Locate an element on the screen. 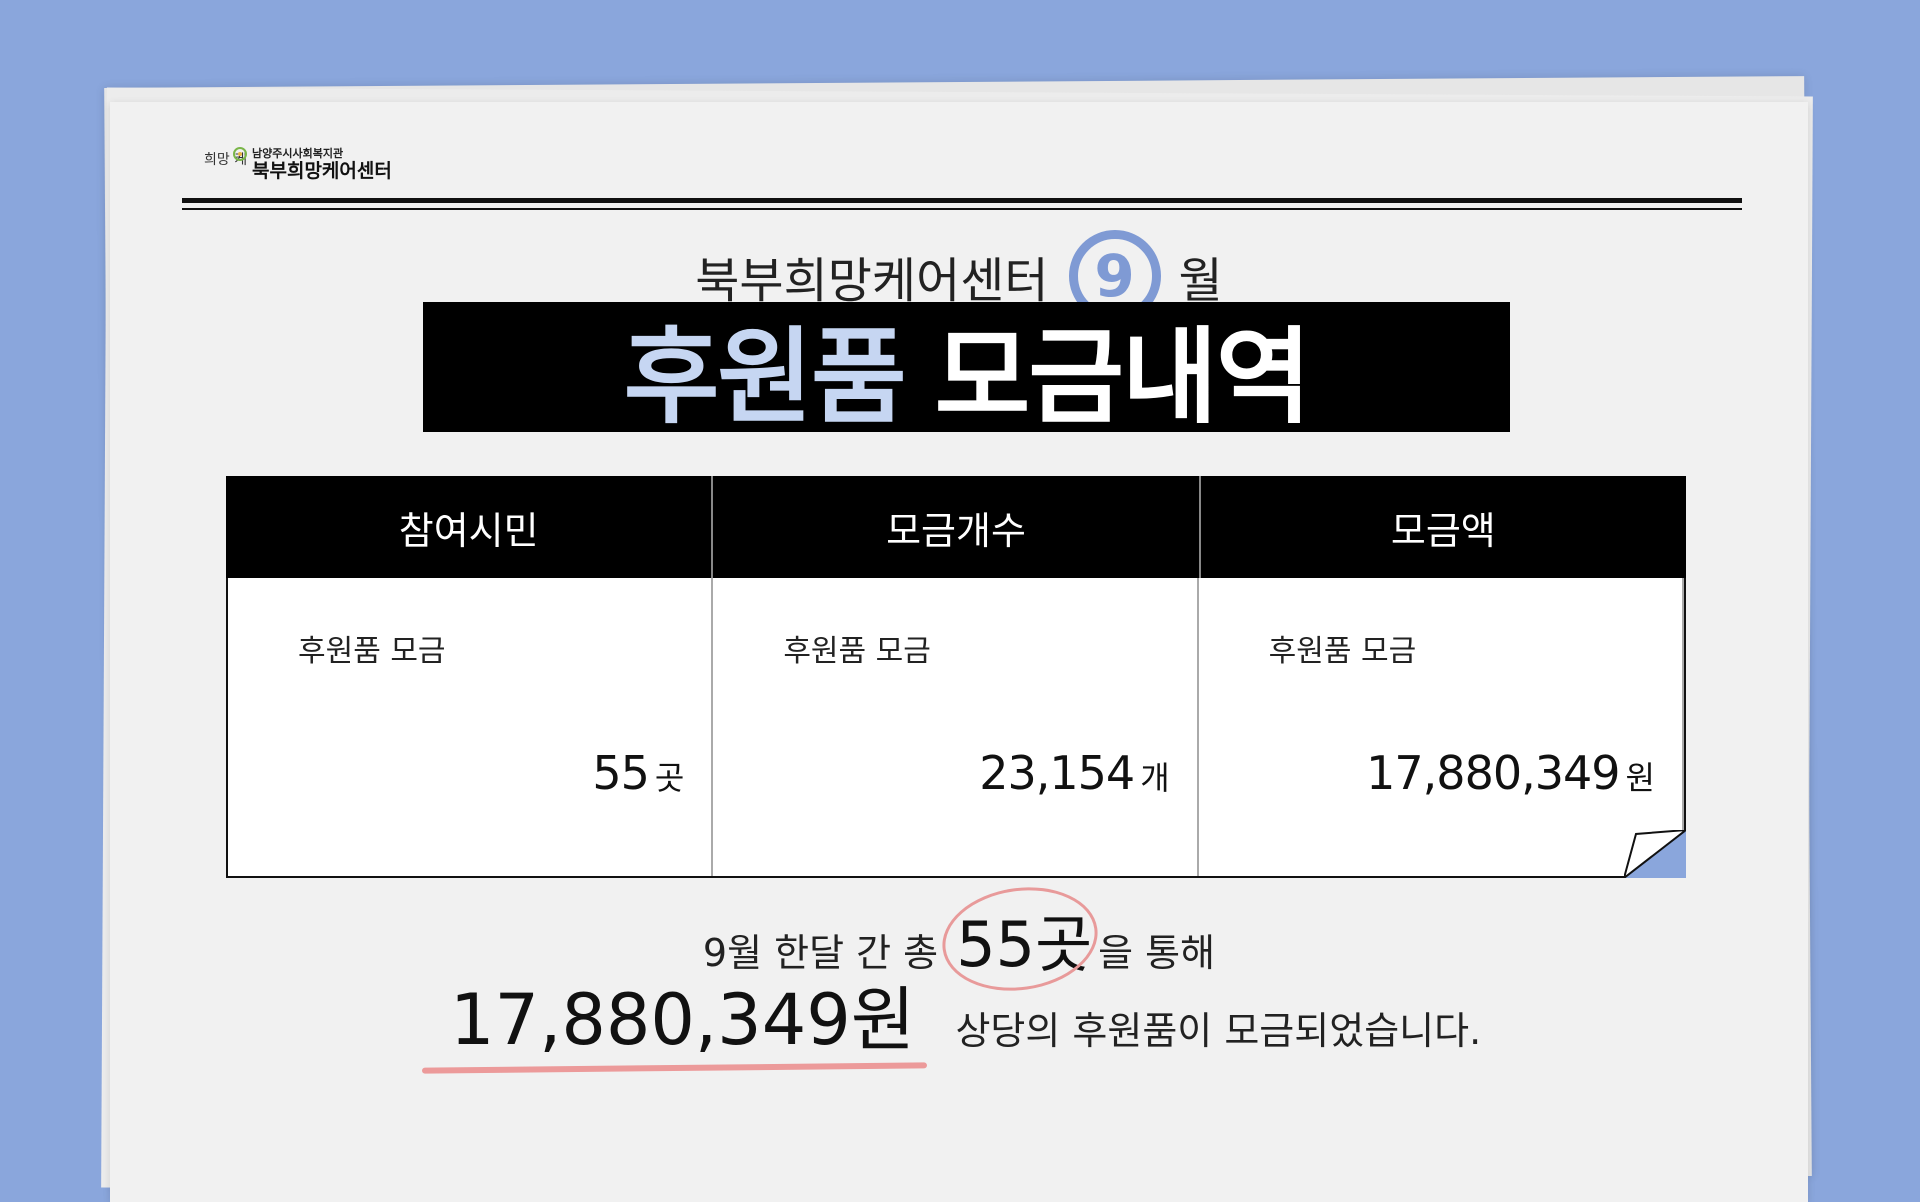  amount-value: 17,880,349 is located at coordinates (1493, 773).